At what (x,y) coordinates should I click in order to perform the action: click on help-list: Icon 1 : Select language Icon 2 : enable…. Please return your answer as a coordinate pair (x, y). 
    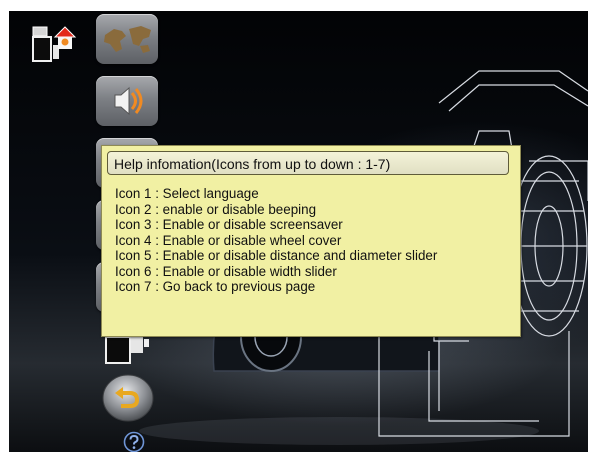
    Looking at the image, I should click on (276, 240).